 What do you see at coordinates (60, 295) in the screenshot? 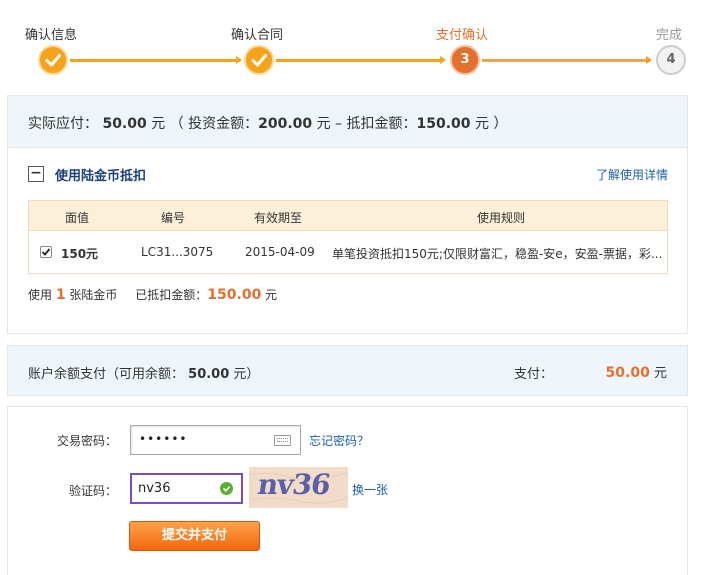
I see `used-count: 1` at bounding box center [60, 295].